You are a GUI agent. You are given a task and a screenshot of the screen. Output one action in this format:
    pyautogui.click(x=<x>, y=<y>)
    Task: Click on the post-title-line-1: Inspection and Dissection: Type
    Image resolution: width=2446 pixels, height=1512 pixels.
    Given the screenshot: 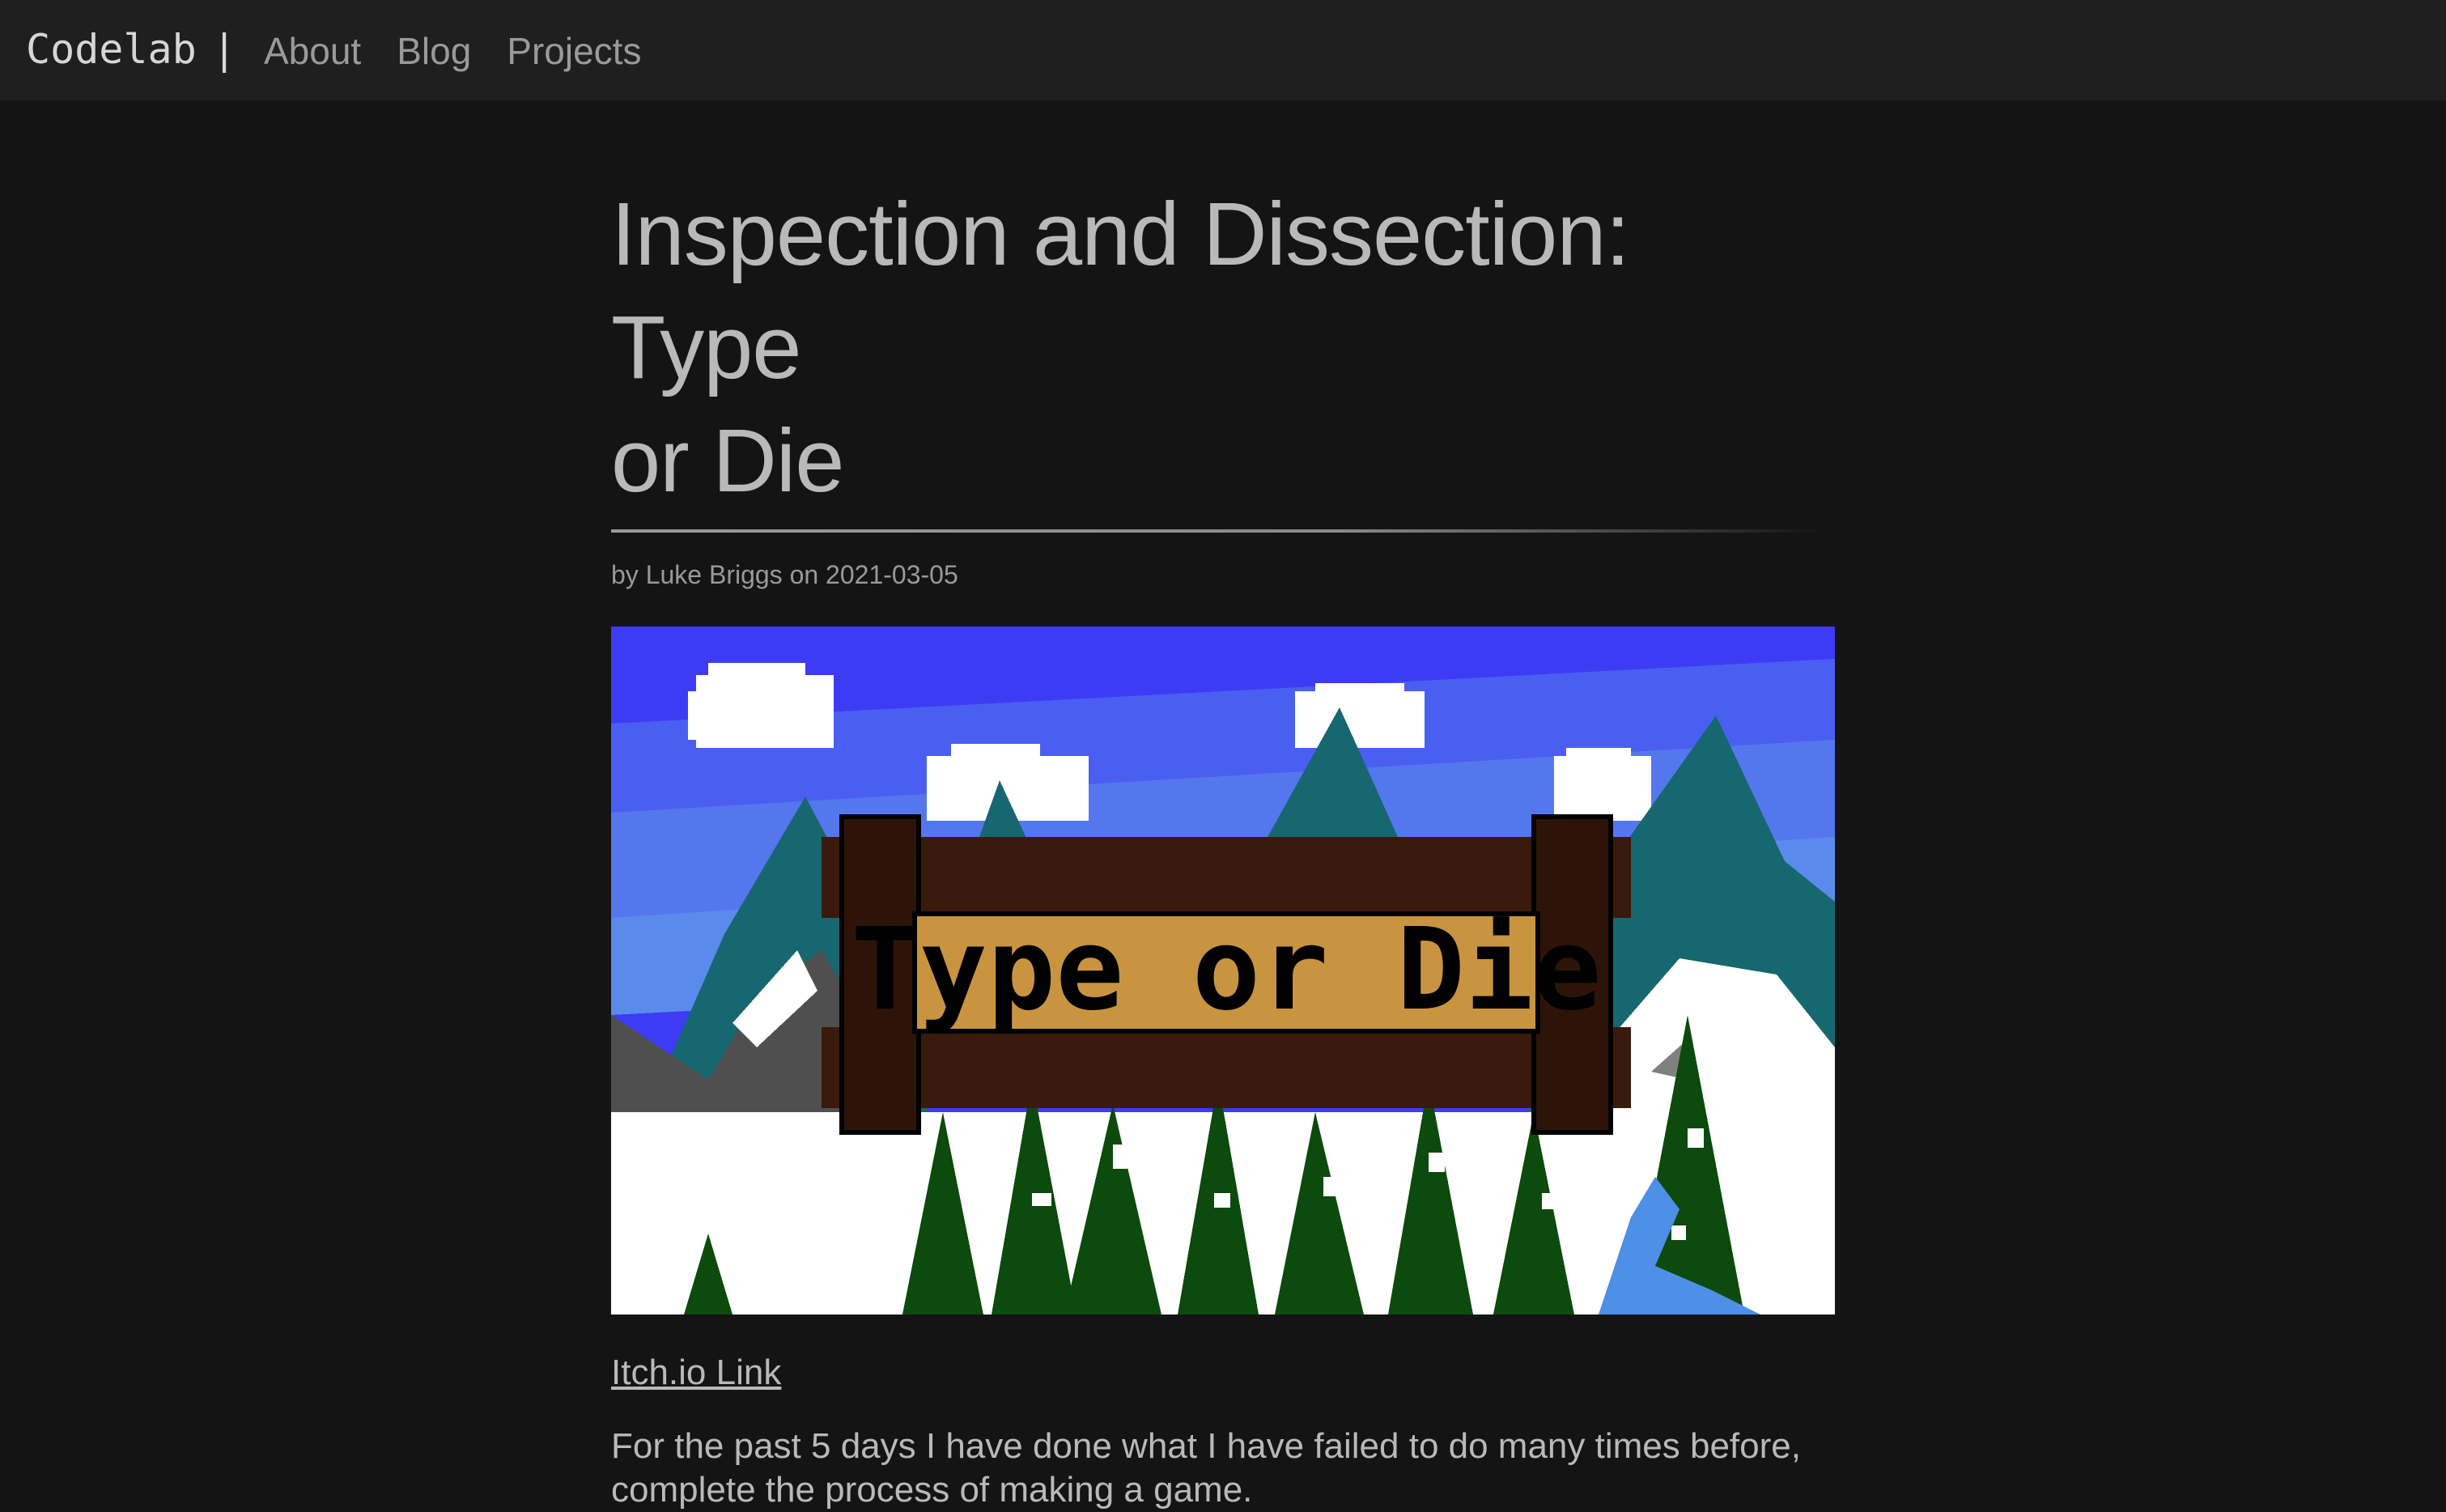 What is the action you would take?
    pyautogui.click(x=1120, y=291)
    